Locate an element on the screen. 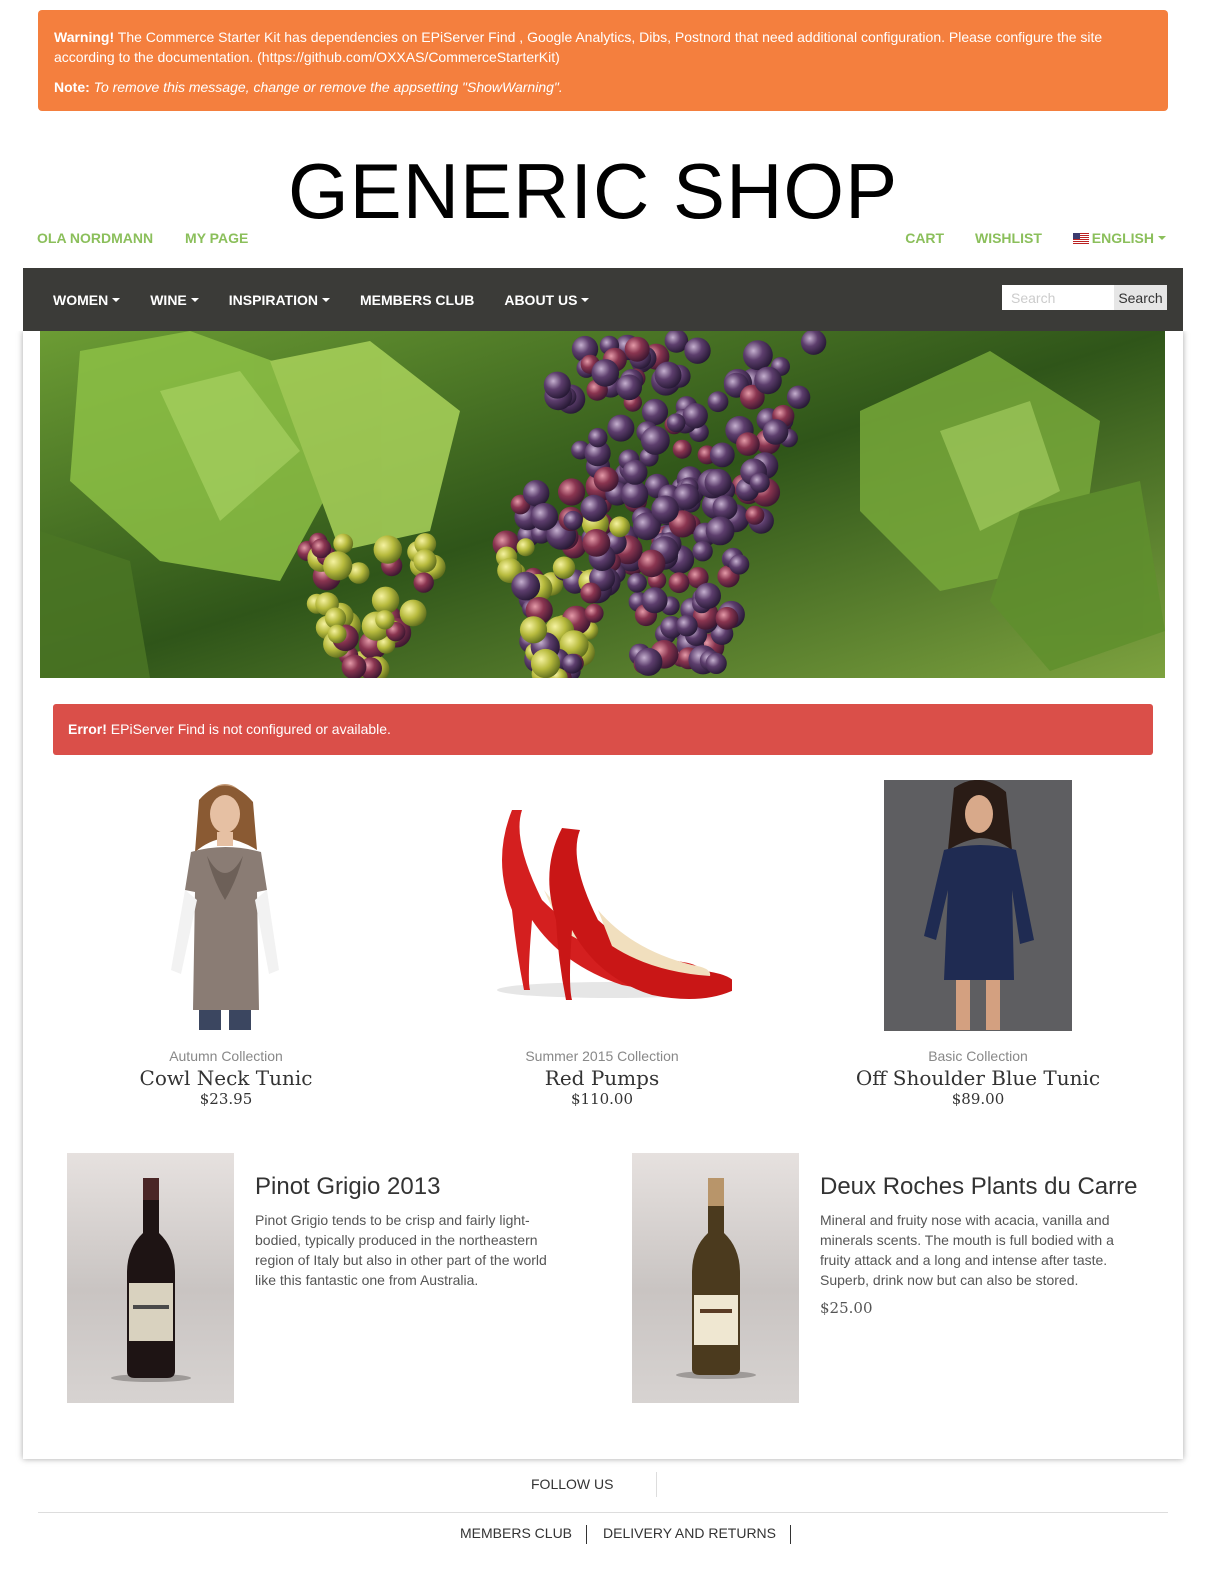 The height and width of the screenshot is (1582, 1216). woman-tunic-illustration is located at coordinates (225, 907).